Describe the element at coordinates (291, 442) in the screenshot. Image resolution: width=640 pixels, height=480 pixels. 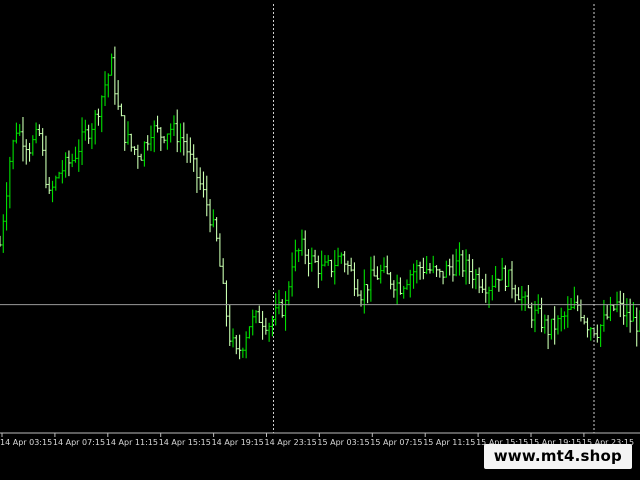
I see `x-tick-label: 14 Apr 23:15` at that location.